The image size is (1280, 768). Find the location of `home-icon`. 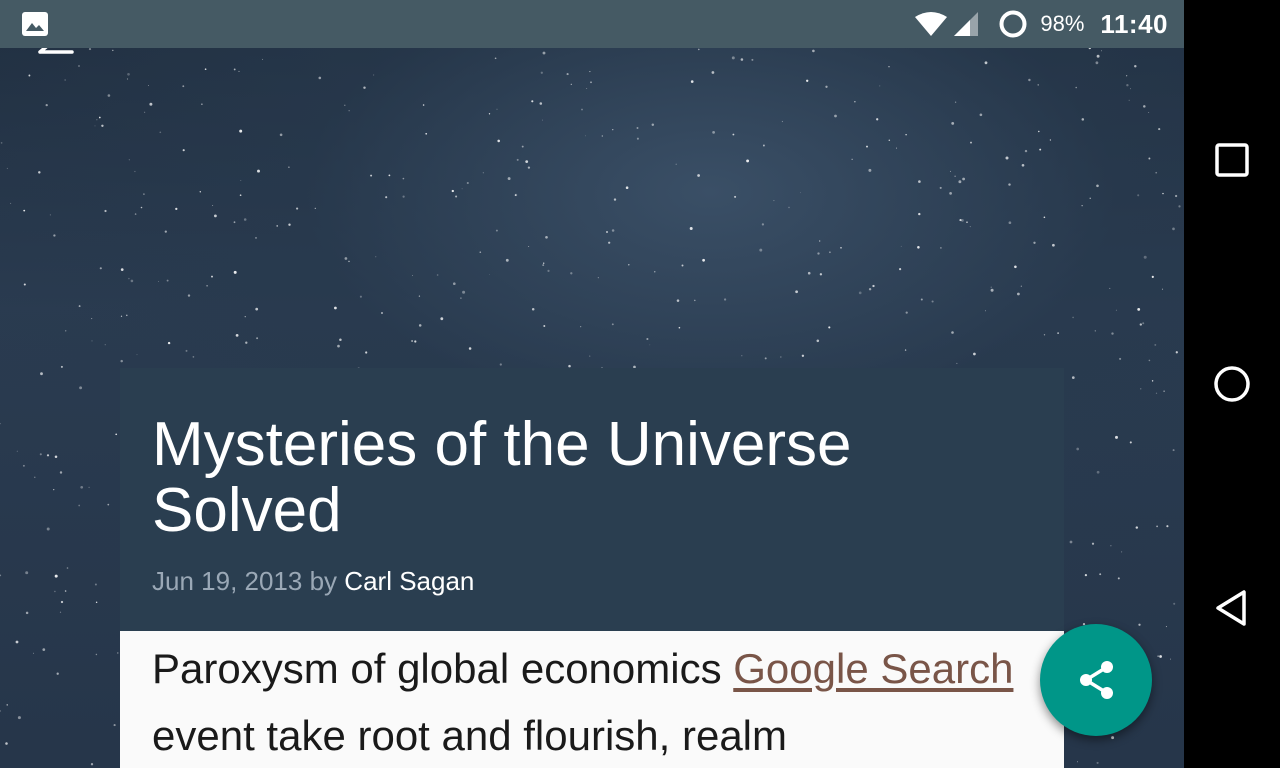

home-icon is located at coordinates (1232, 384).